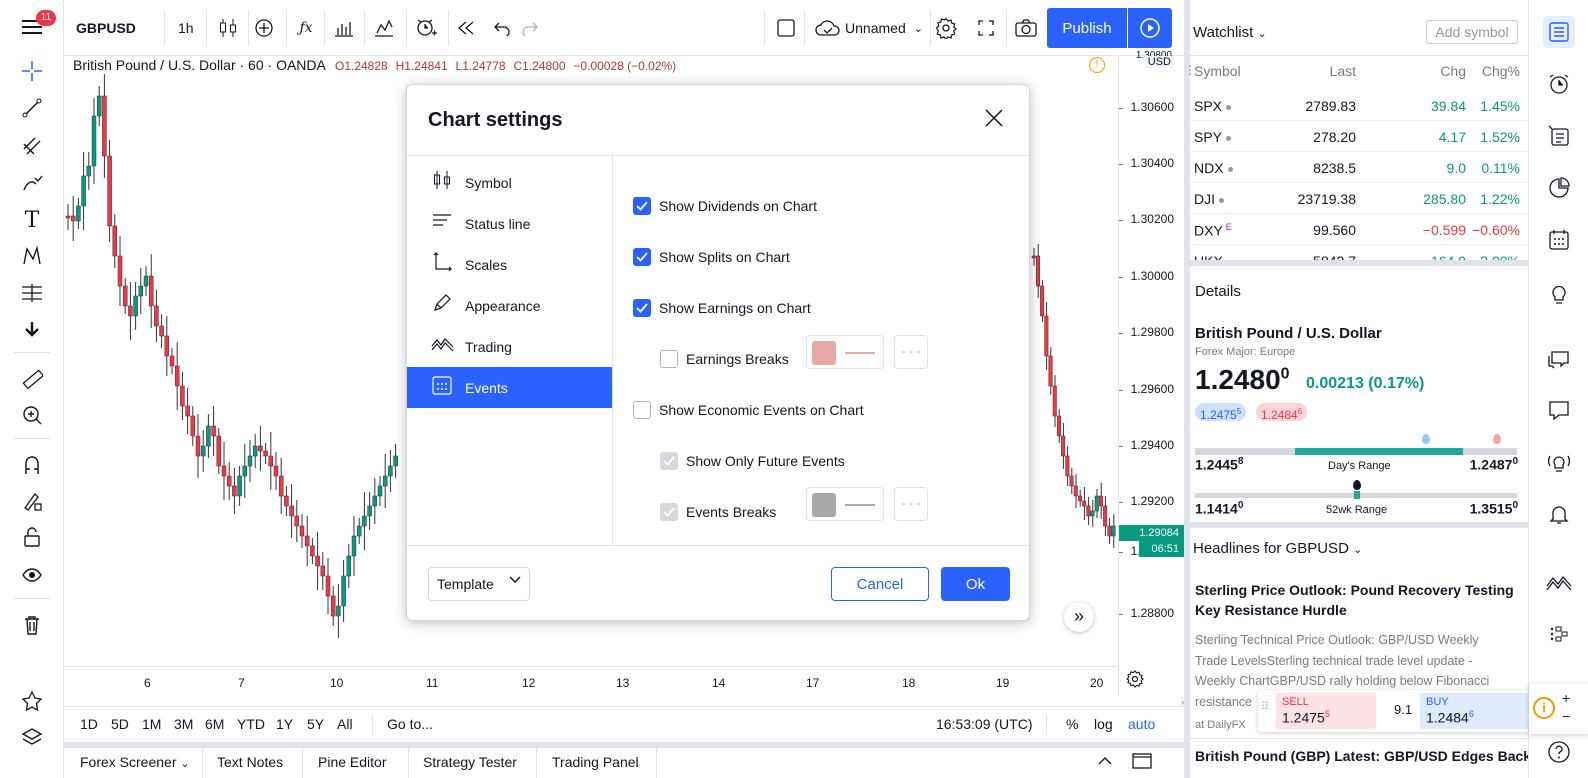 Image resolution: width=1588 pixels, height=778 pixels. What do you see at coordinates (1072, 724) in the screenshot?
I see `percent-scale-toggle: %` at bounding box center [1072, 724].